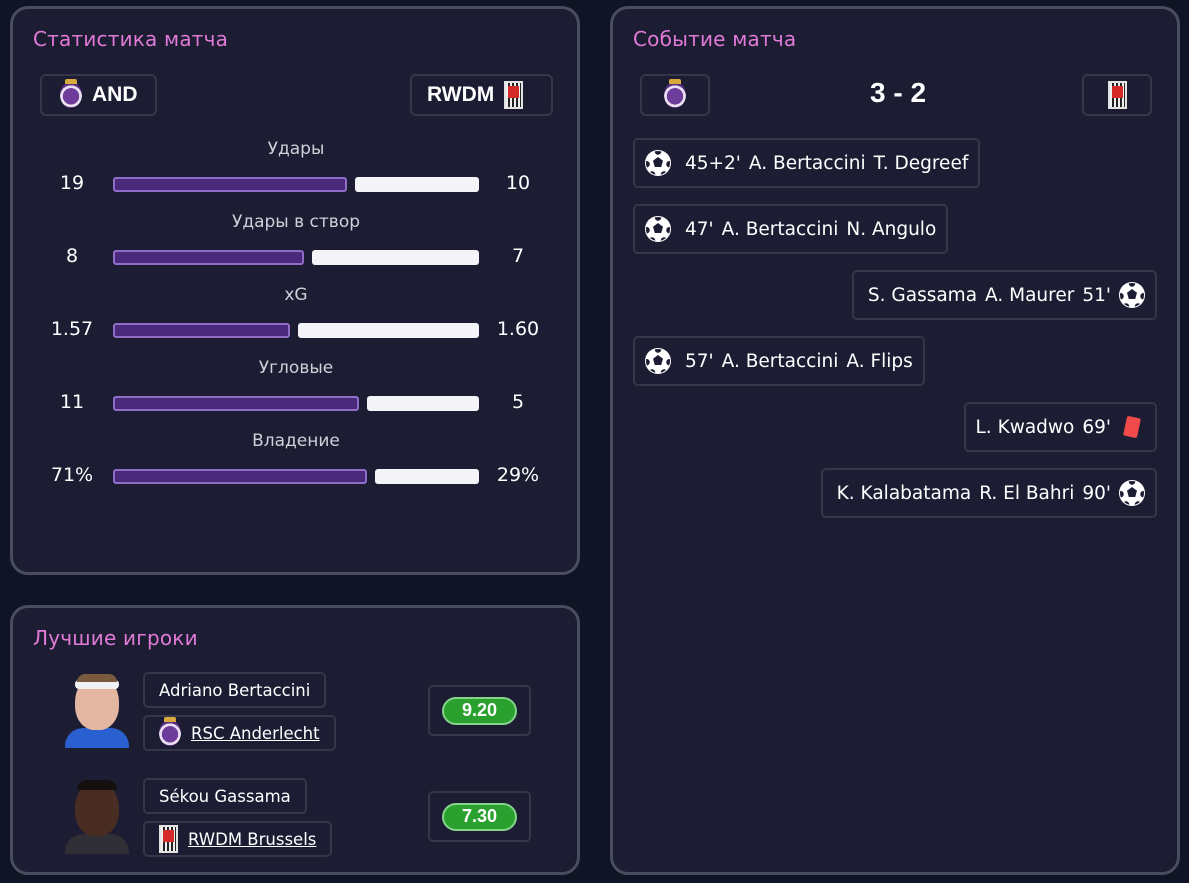  Describe the element at coordinates (518, 402) in the screenshot. I see `stat-away-value: 5` at that location.